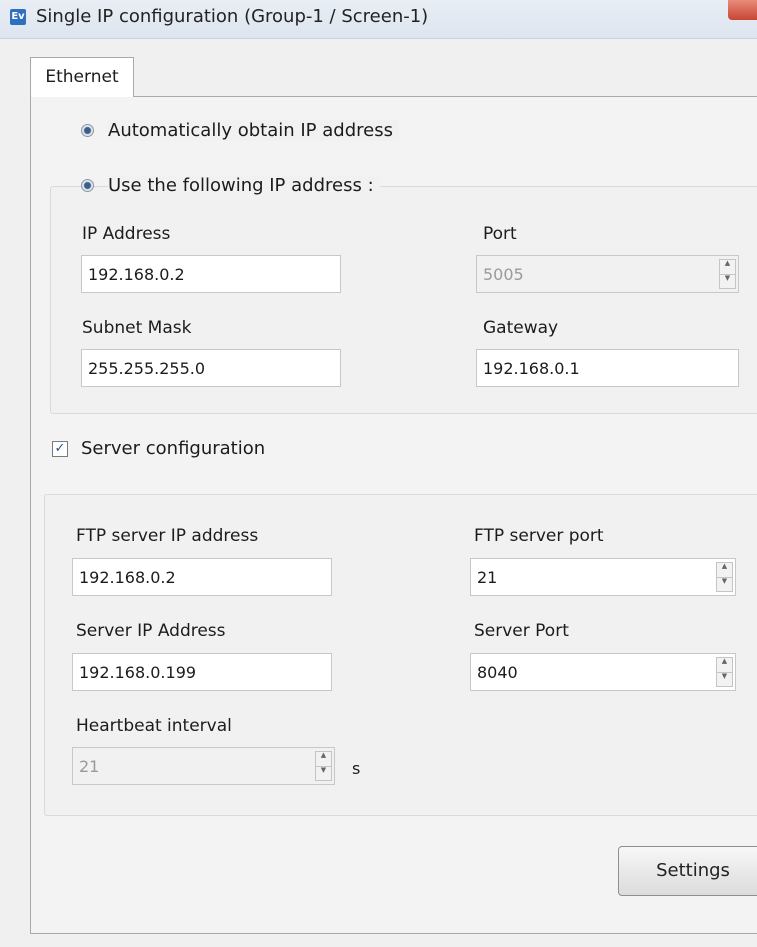 This screenshot has height=947, width=757. What do you see at coordinates (87, 185) in the screenshot?
I see `manual-ip-radio` at bounding box center [87, 185].